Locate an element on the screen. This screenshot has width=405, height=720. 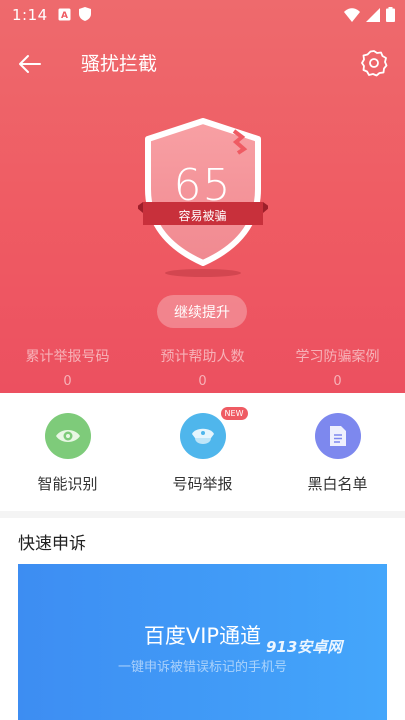
shortcut-label: 黑白名单 is located at coordinates (337, 484).